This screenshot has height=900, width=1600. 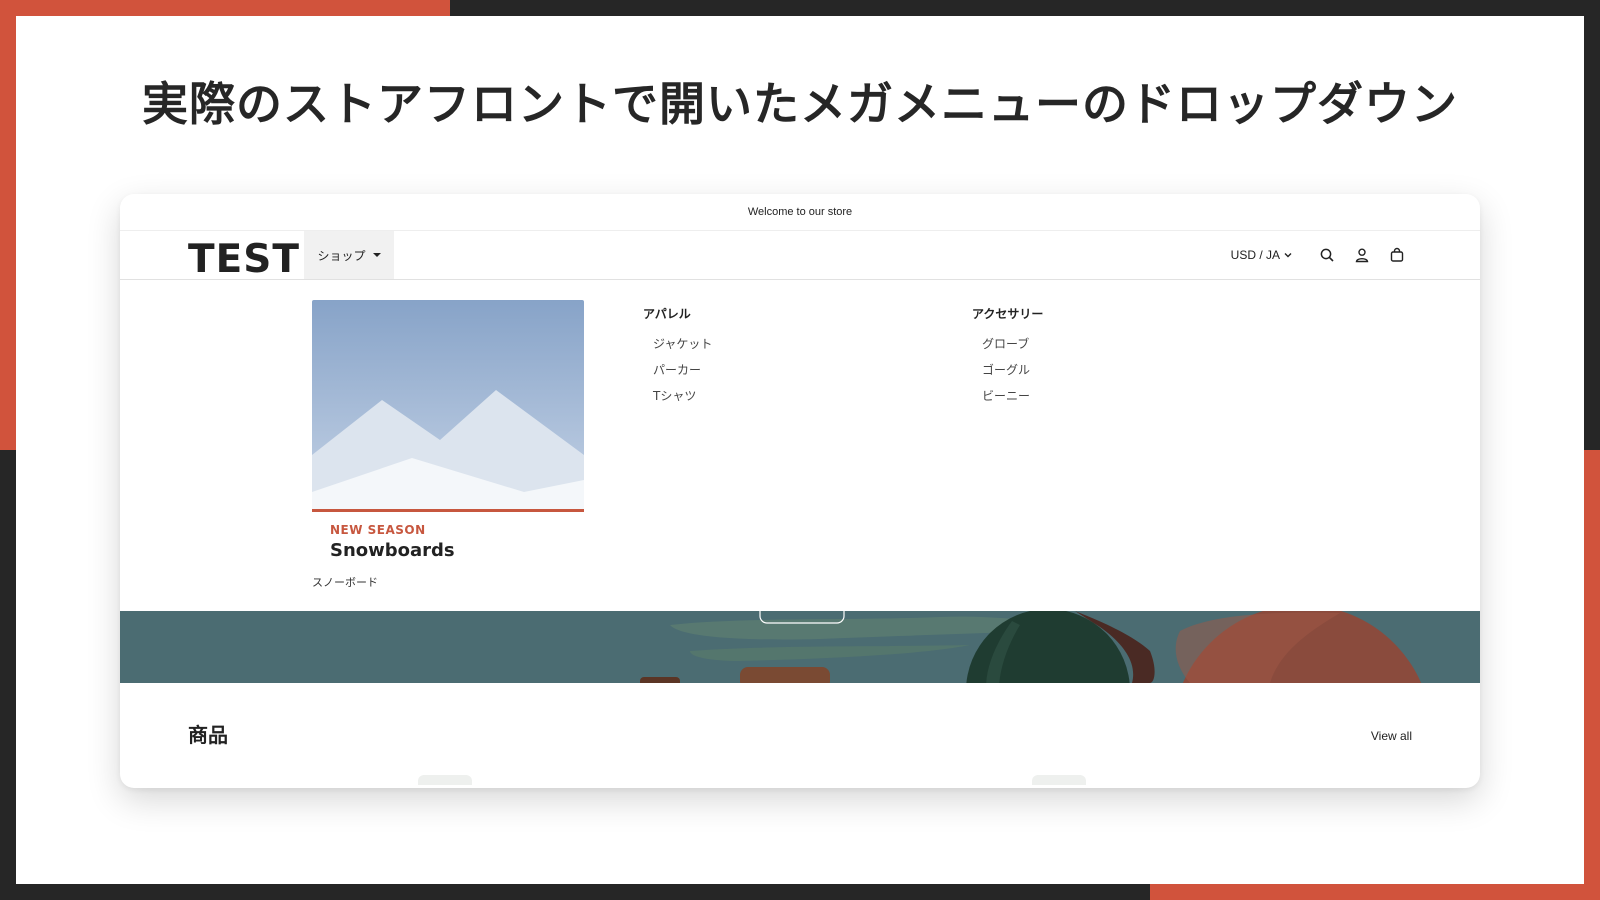 What do you see at coordinates (1327, 255) in the screenshot?
I see `search-icon` at bounding box center [1327, 255].